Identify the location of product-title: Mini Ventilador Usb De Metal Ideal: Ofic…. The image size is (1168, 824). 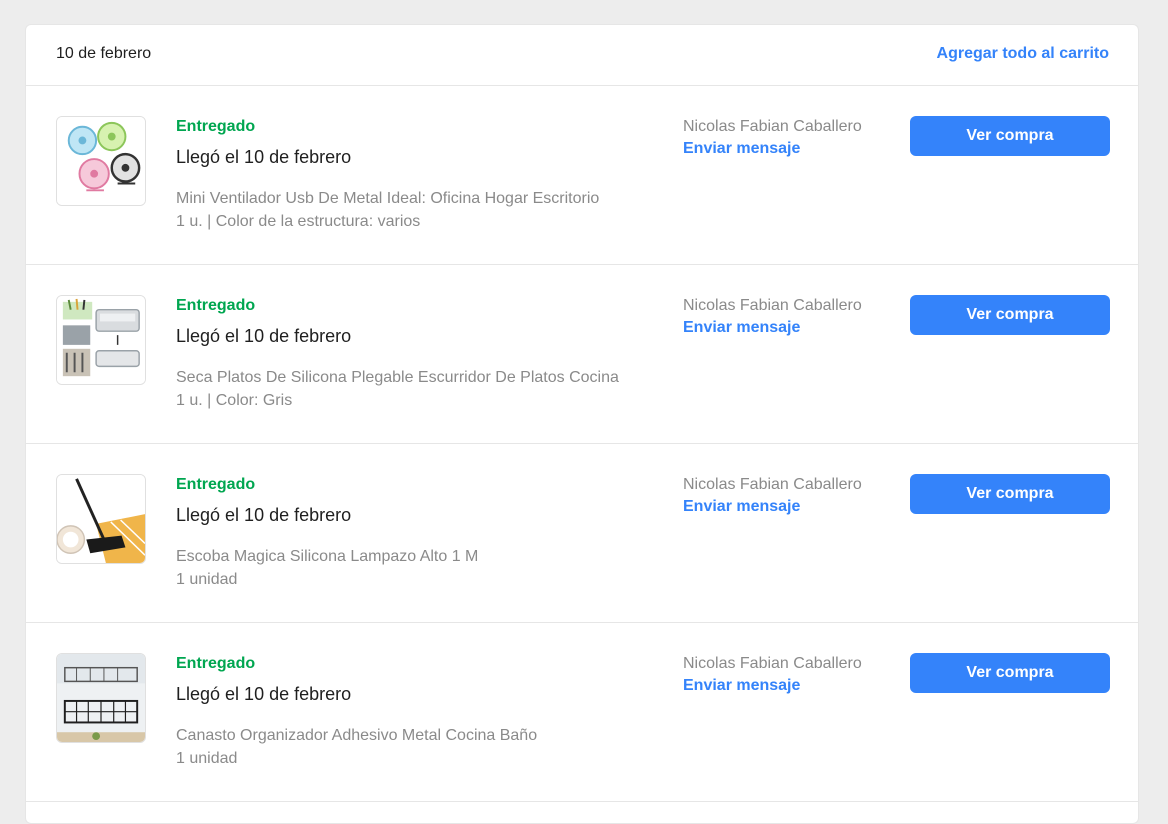
(388, 198).